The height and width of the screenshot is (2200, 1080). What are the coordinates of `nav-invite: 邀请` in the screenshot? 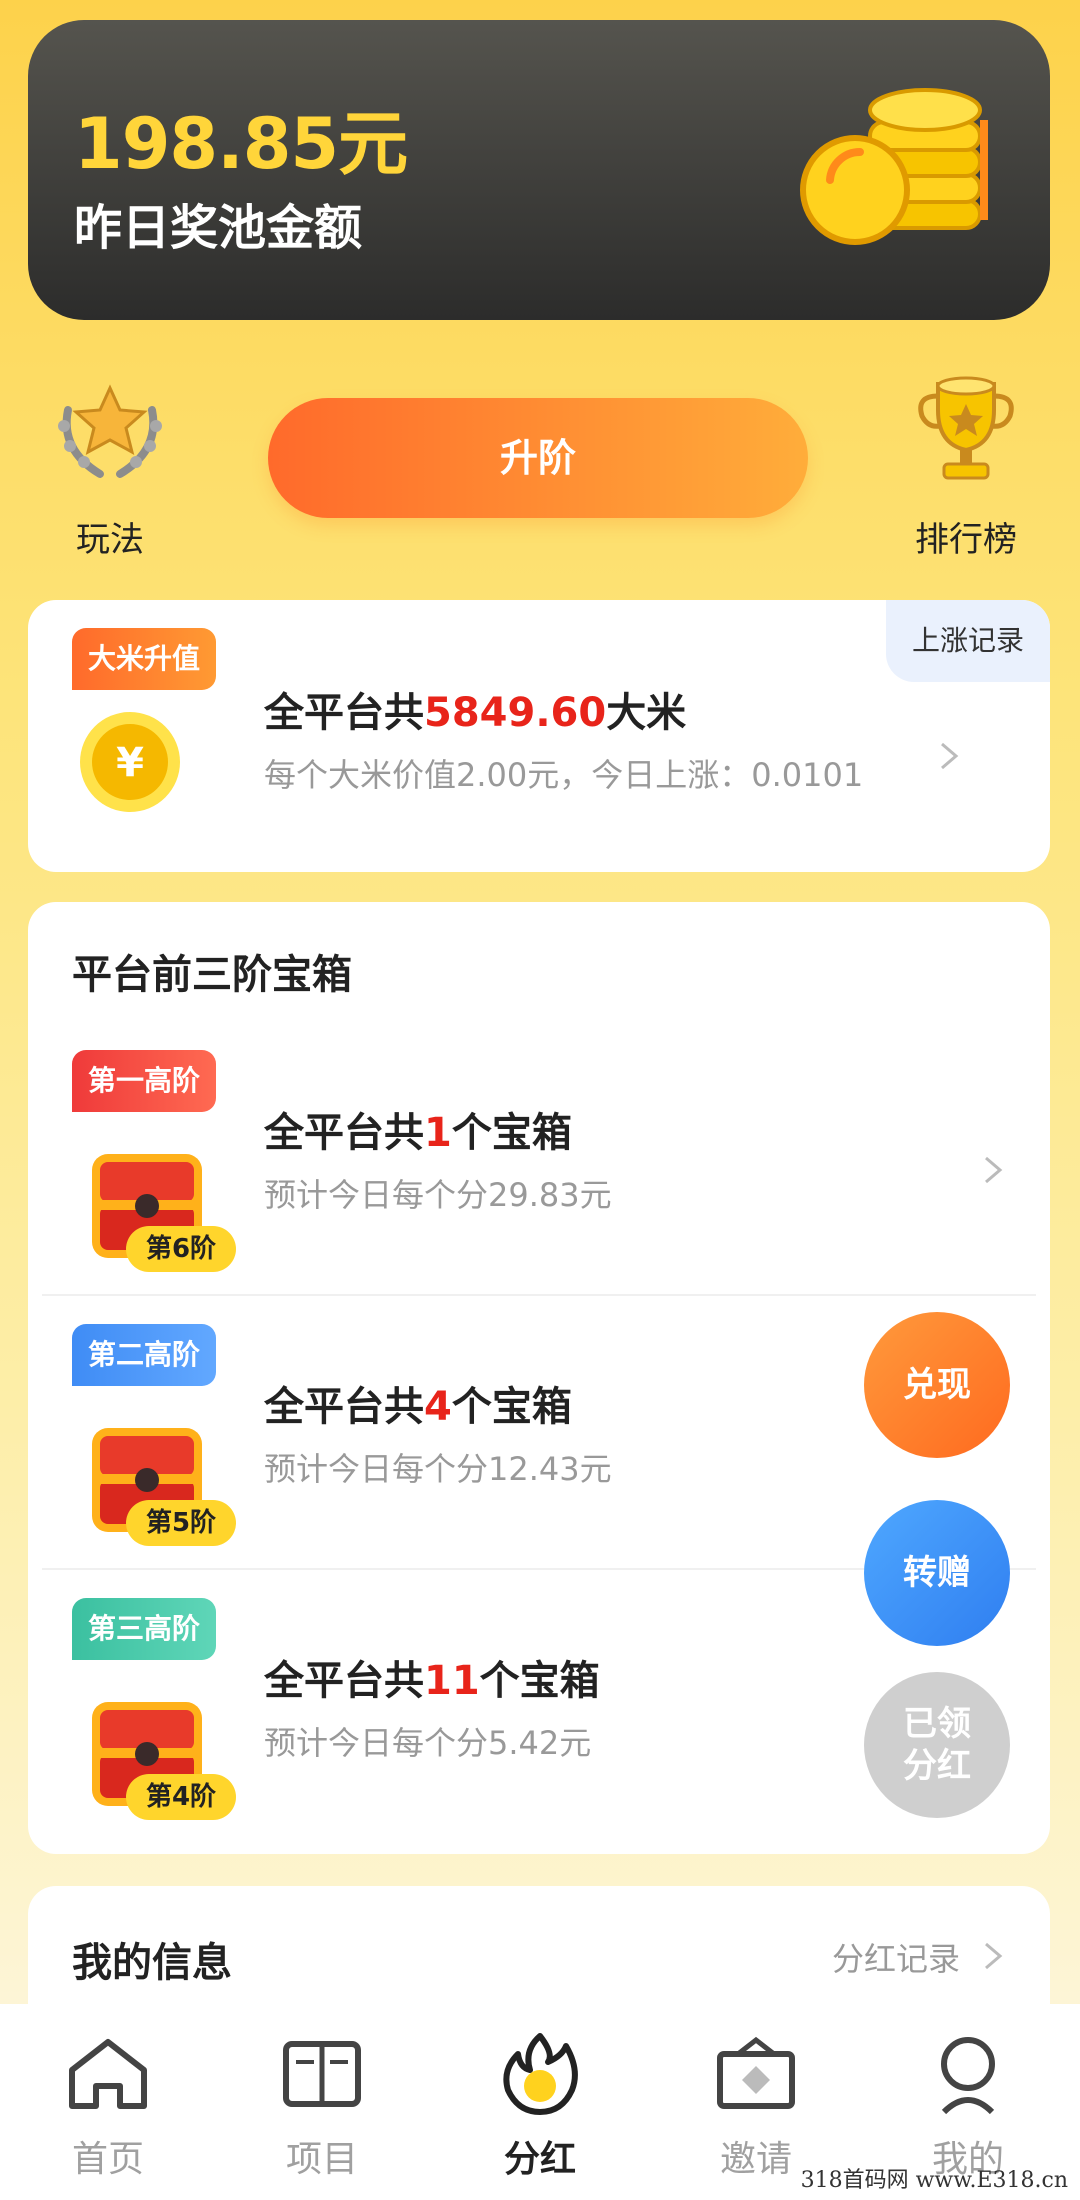 It's located at (756, 2106).